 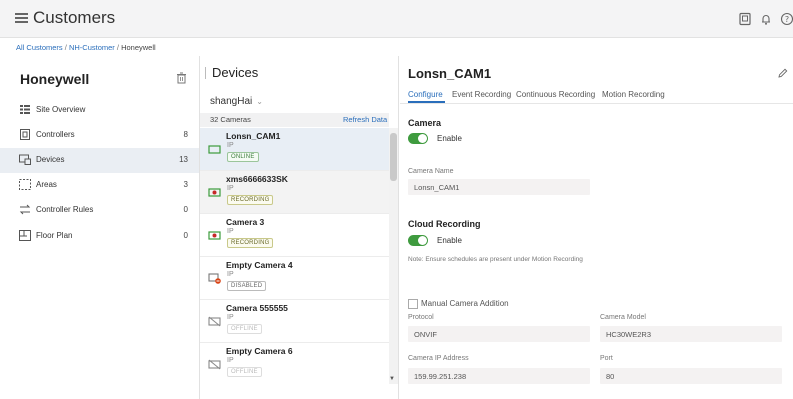 I want to click on trash-icon, so click(x=181, y=78).